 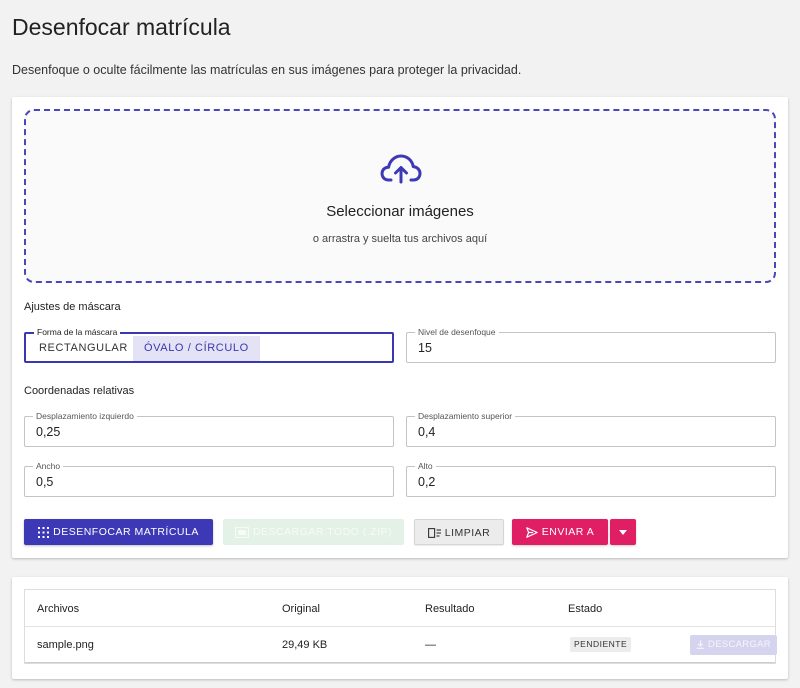 I want to click on download-file-button: DESCARGAR, so click(x=733, y=645).